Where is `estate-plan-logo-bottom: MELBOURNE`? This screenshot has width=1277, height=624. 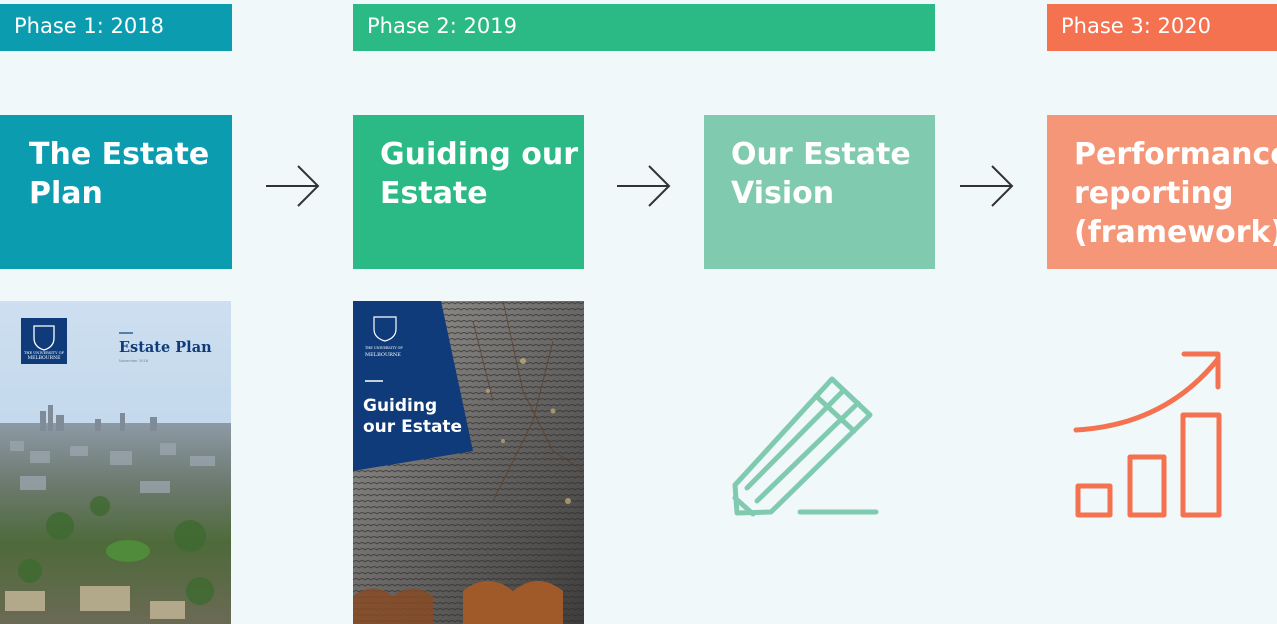
estate-plan-logo-bottom: MELBOURNE is located at coordinates (43, 358).